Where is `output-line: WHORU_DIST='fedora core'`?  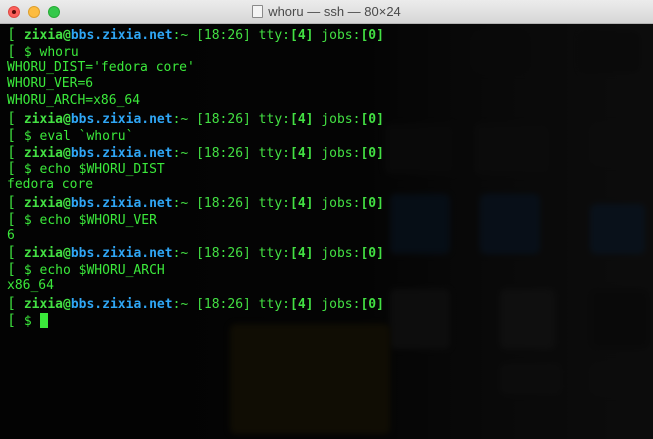
output-line: WHORU_DIST='fedora core' is located at coordinates (330, 68).